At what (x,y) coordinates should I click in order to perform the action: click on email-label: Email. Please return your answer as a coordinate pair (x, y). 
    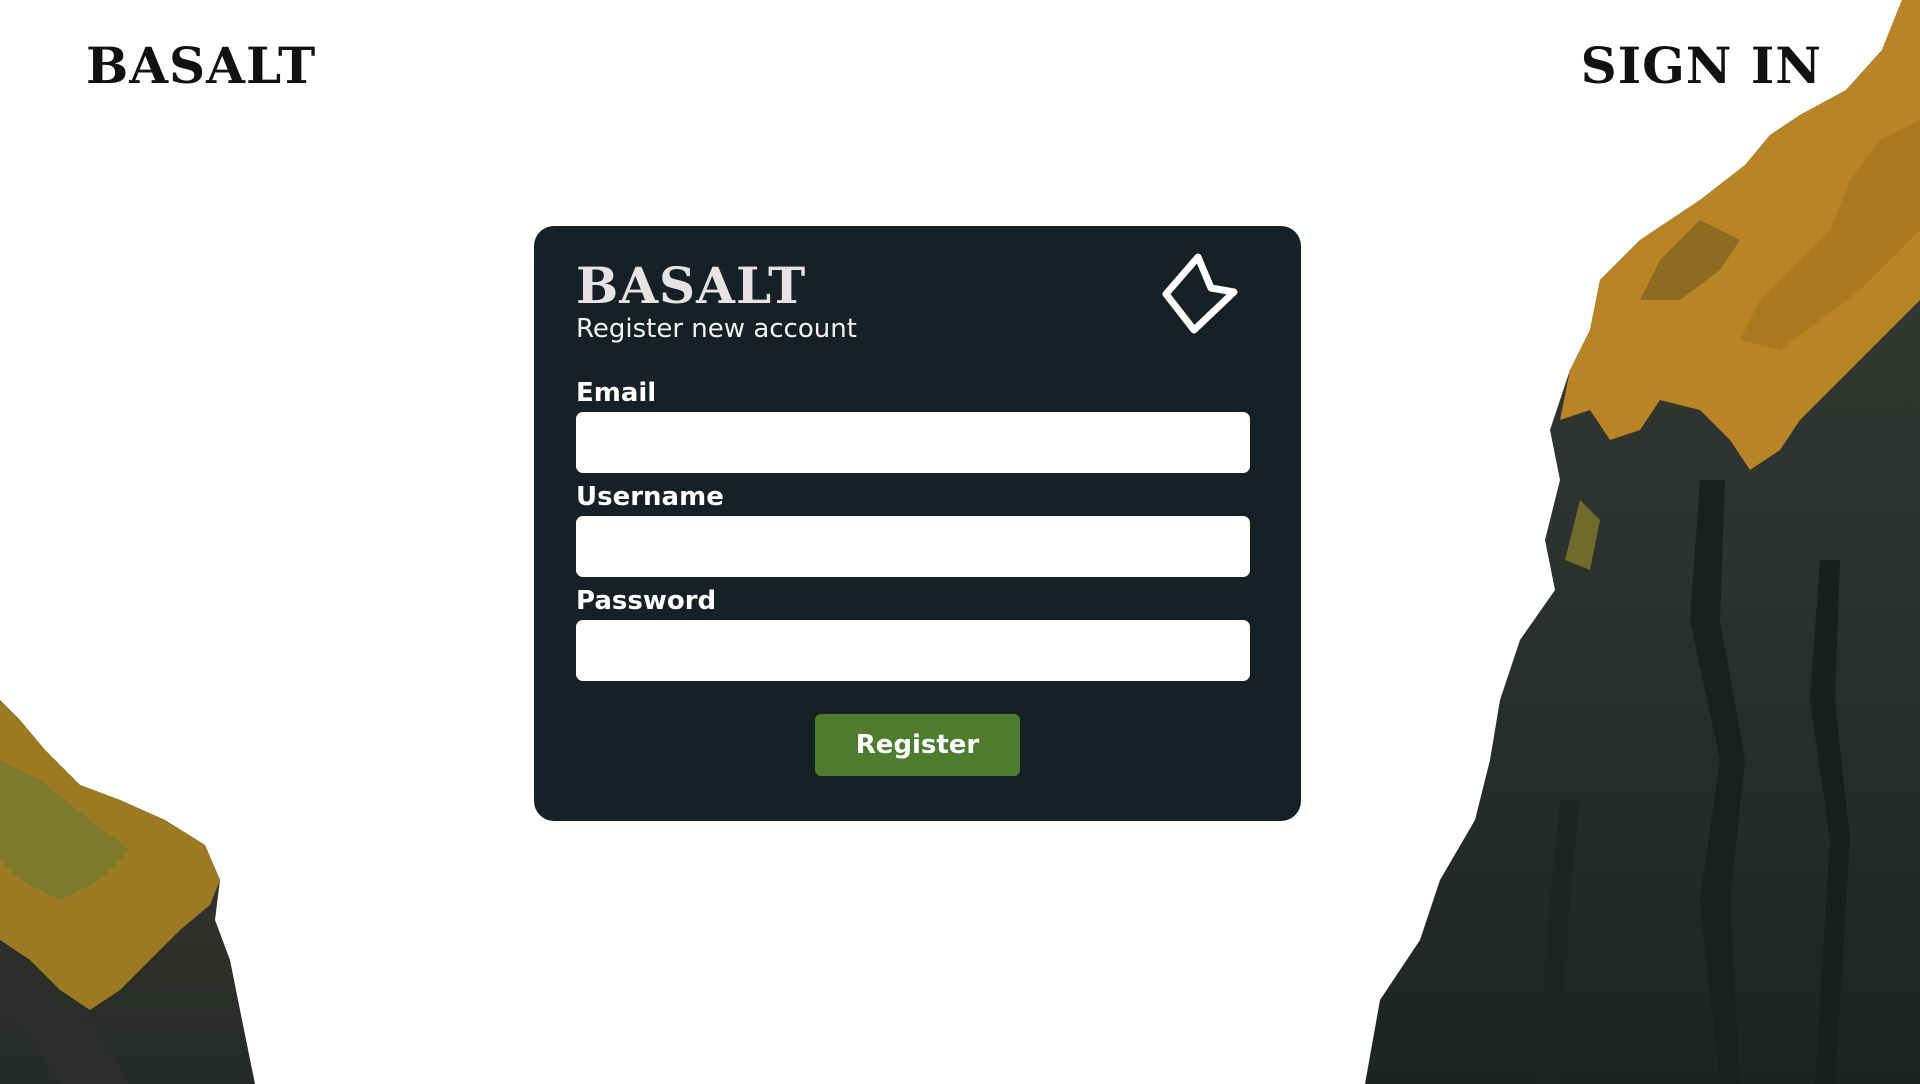
    Looking at the image, I should click on (616, 393).